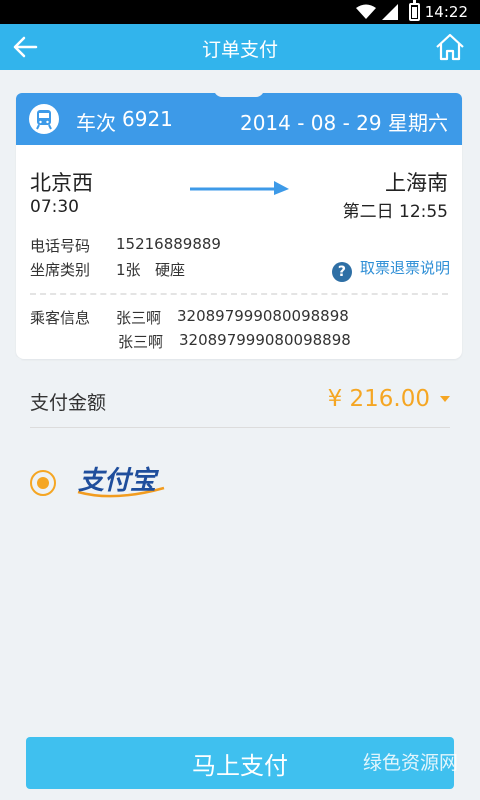  Describe the element at coordinates (446, 12) in the screenshot. I see `status-time: 14:22` at that location.